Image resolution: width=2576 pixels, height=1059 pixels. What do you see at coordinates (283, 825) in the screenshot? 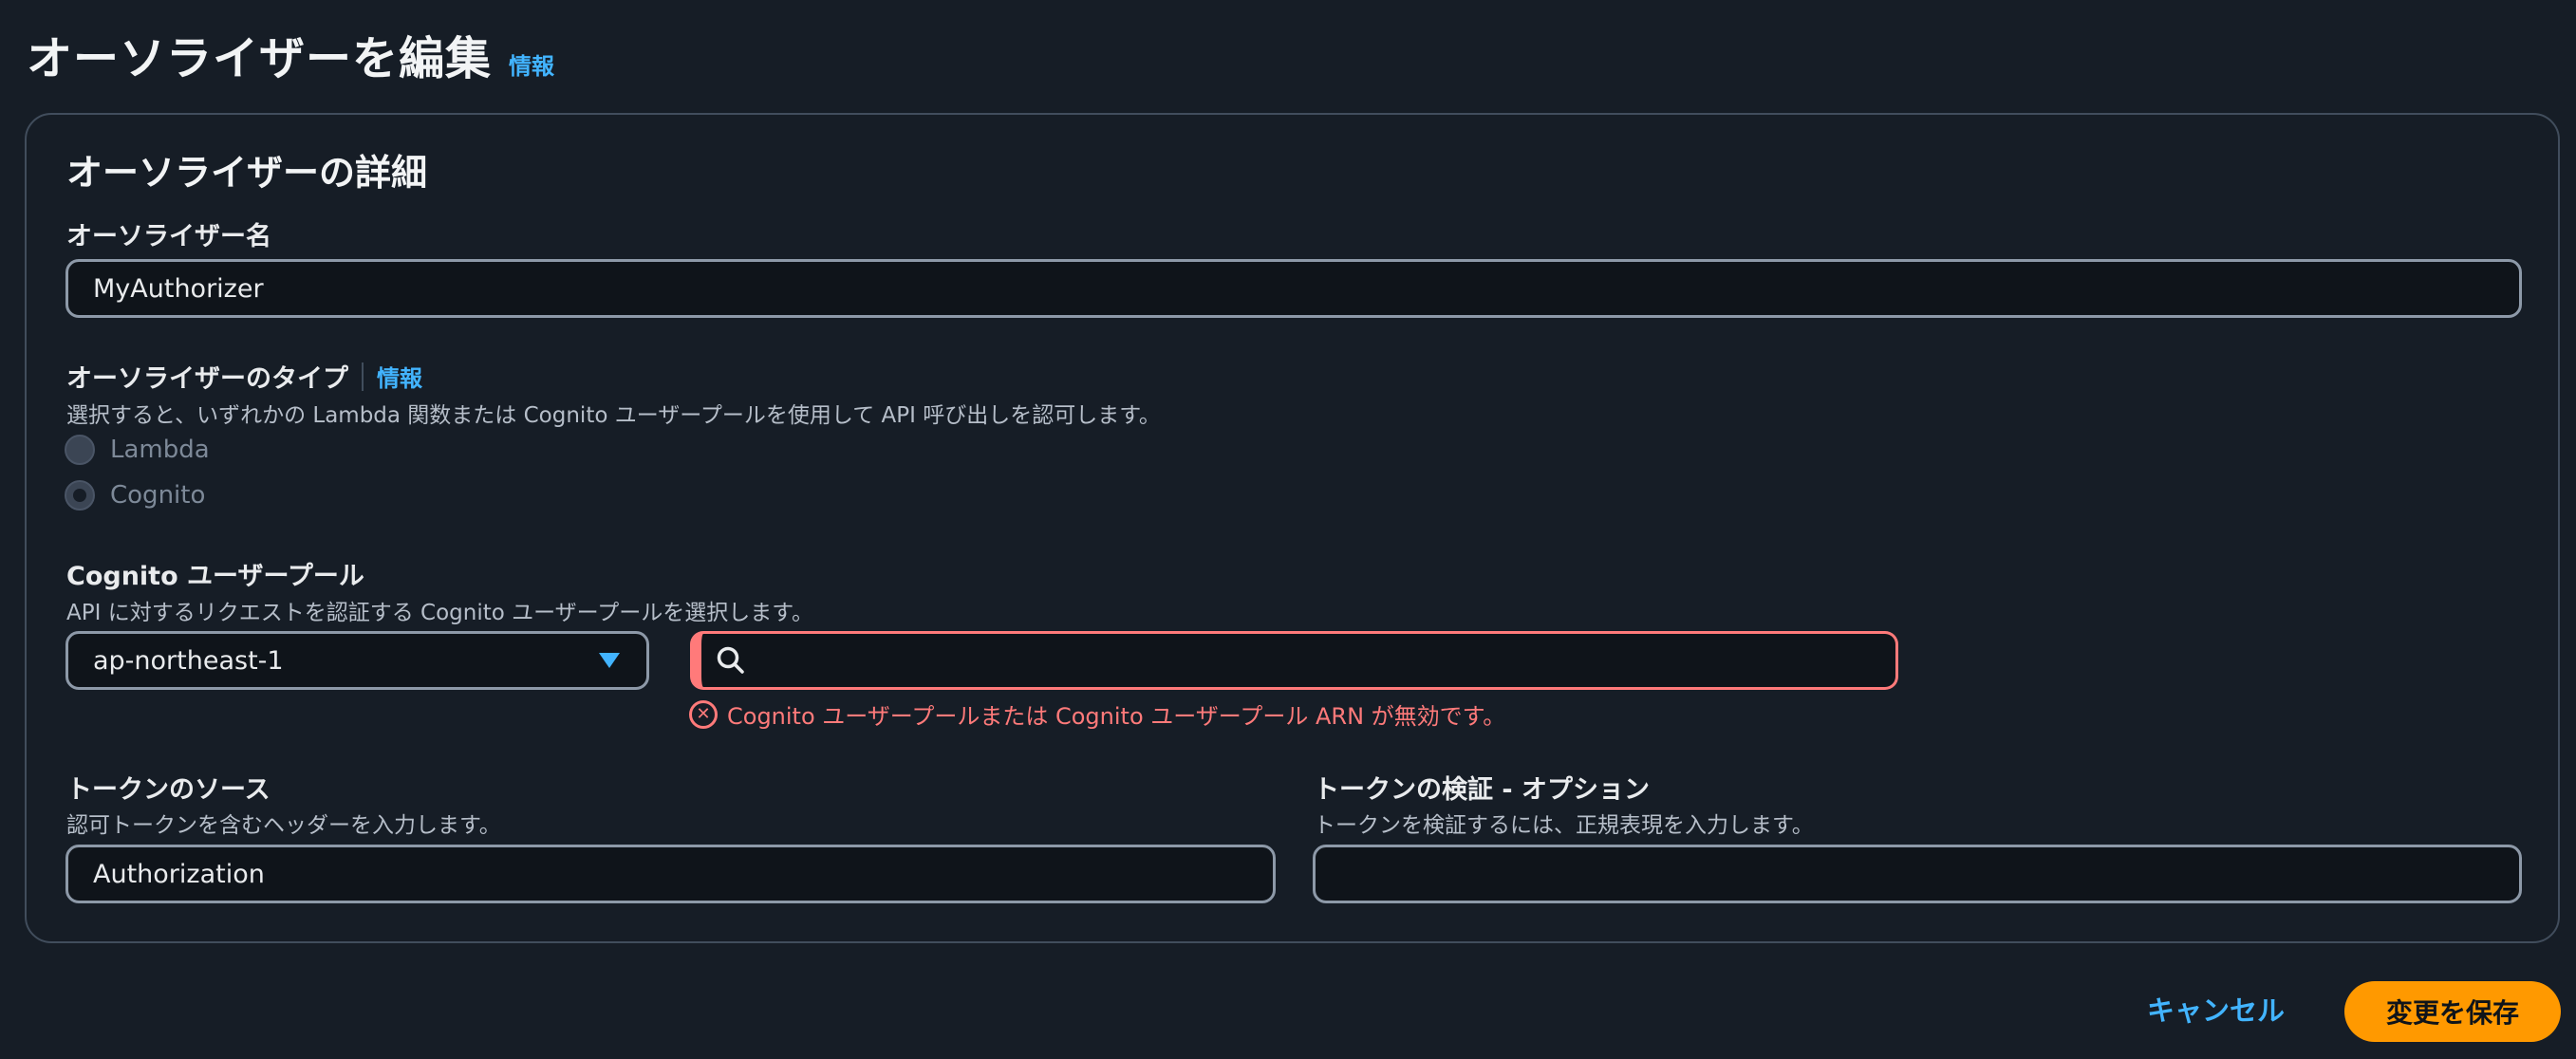
I see `token-source-description: 認可トークンを含むヘッダーを入力します。` at bounding box center [283, 825].